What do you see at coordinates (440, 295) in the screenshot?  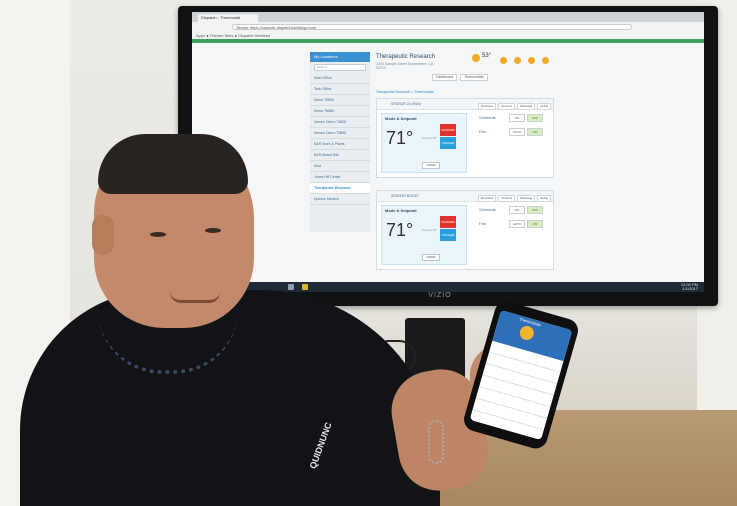 I see `tv-brand-logo: VIZIO` at bounding box center [440, 295].